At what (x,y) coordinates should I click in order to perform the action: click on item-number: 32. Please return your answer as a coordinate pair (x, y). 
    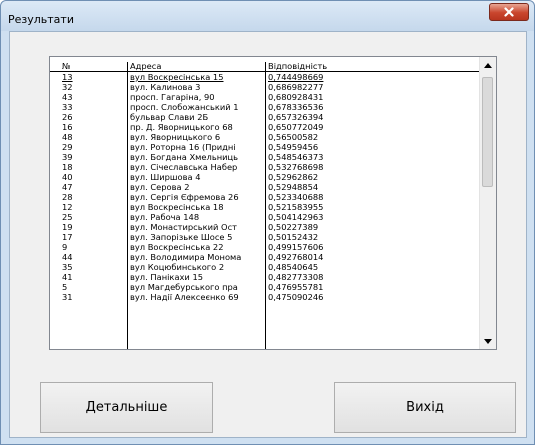
    Looking at the image, I should click on (67, 87).